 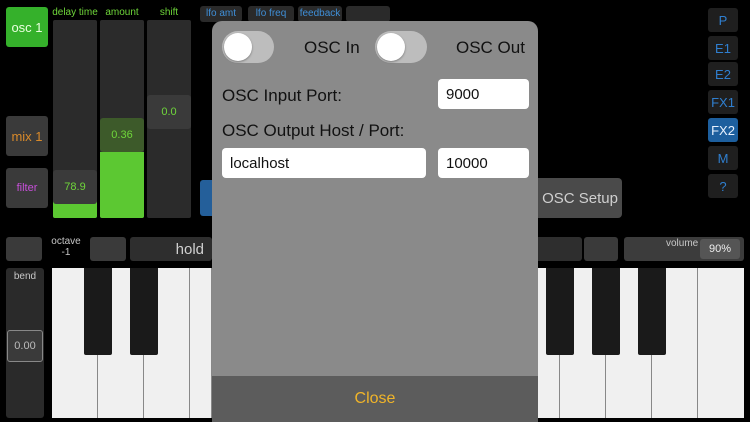 I want to click on nav-button-fx2: FX2, so click(x=723, y=130).